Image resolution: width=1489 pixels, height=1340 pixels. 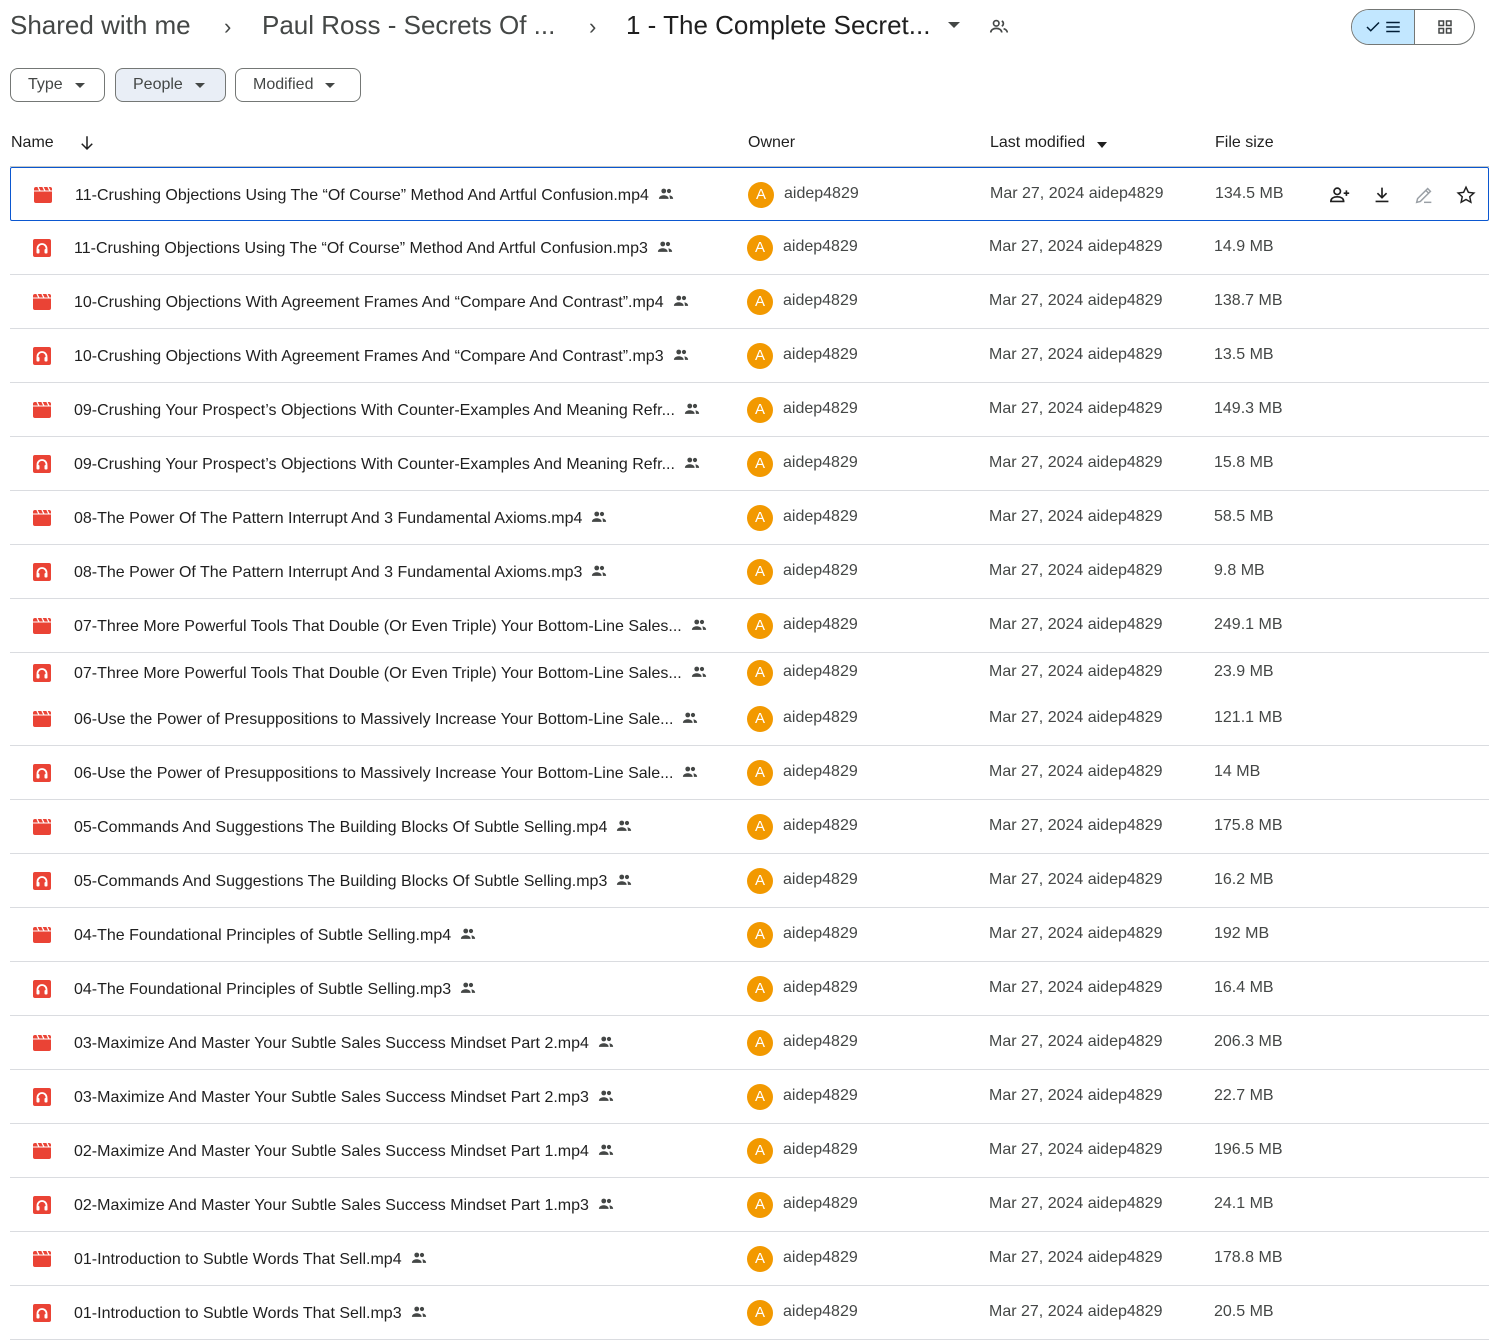 What do you see at coordinates (771, 143) in the screenshot?
I see `owner-column-header: Owner` at bounding box center [771, 143].